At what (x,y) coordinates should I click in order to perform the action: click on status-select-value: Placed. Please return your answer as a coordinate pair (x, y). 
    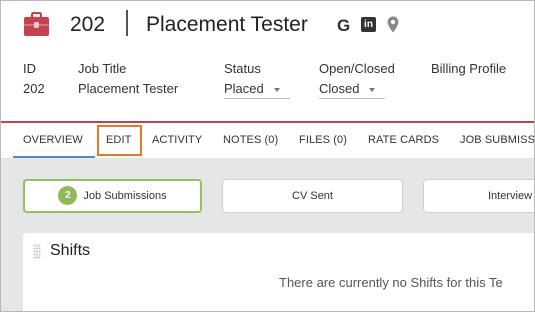
    Looking at the image, I should click on (244, 88).